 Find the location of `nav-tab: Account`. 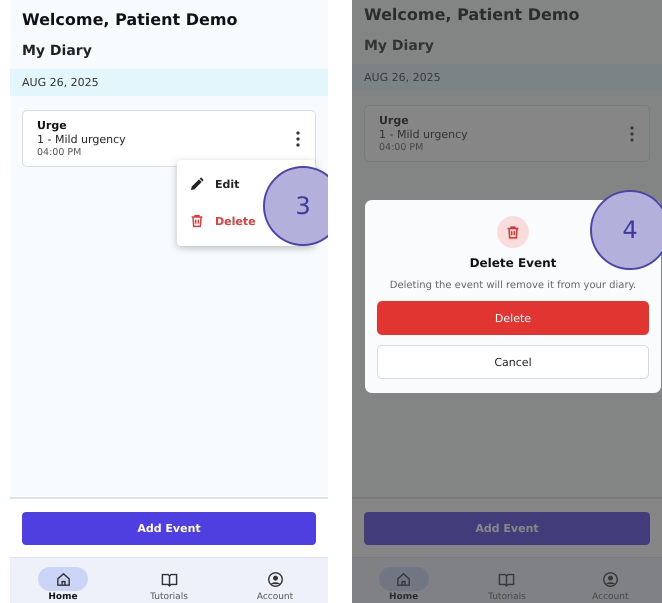

nav-tab: Account is located at coordinates (275, 584).